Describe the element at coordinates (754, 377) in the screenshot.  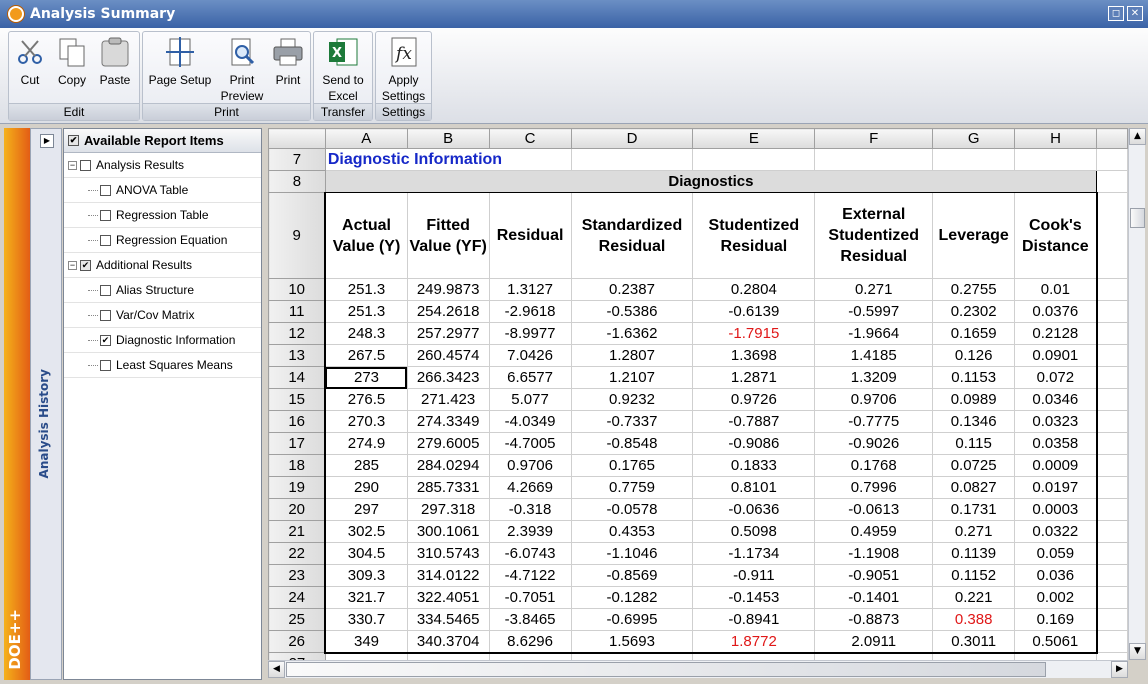
I see `table-cell: 1.2871` at that location.